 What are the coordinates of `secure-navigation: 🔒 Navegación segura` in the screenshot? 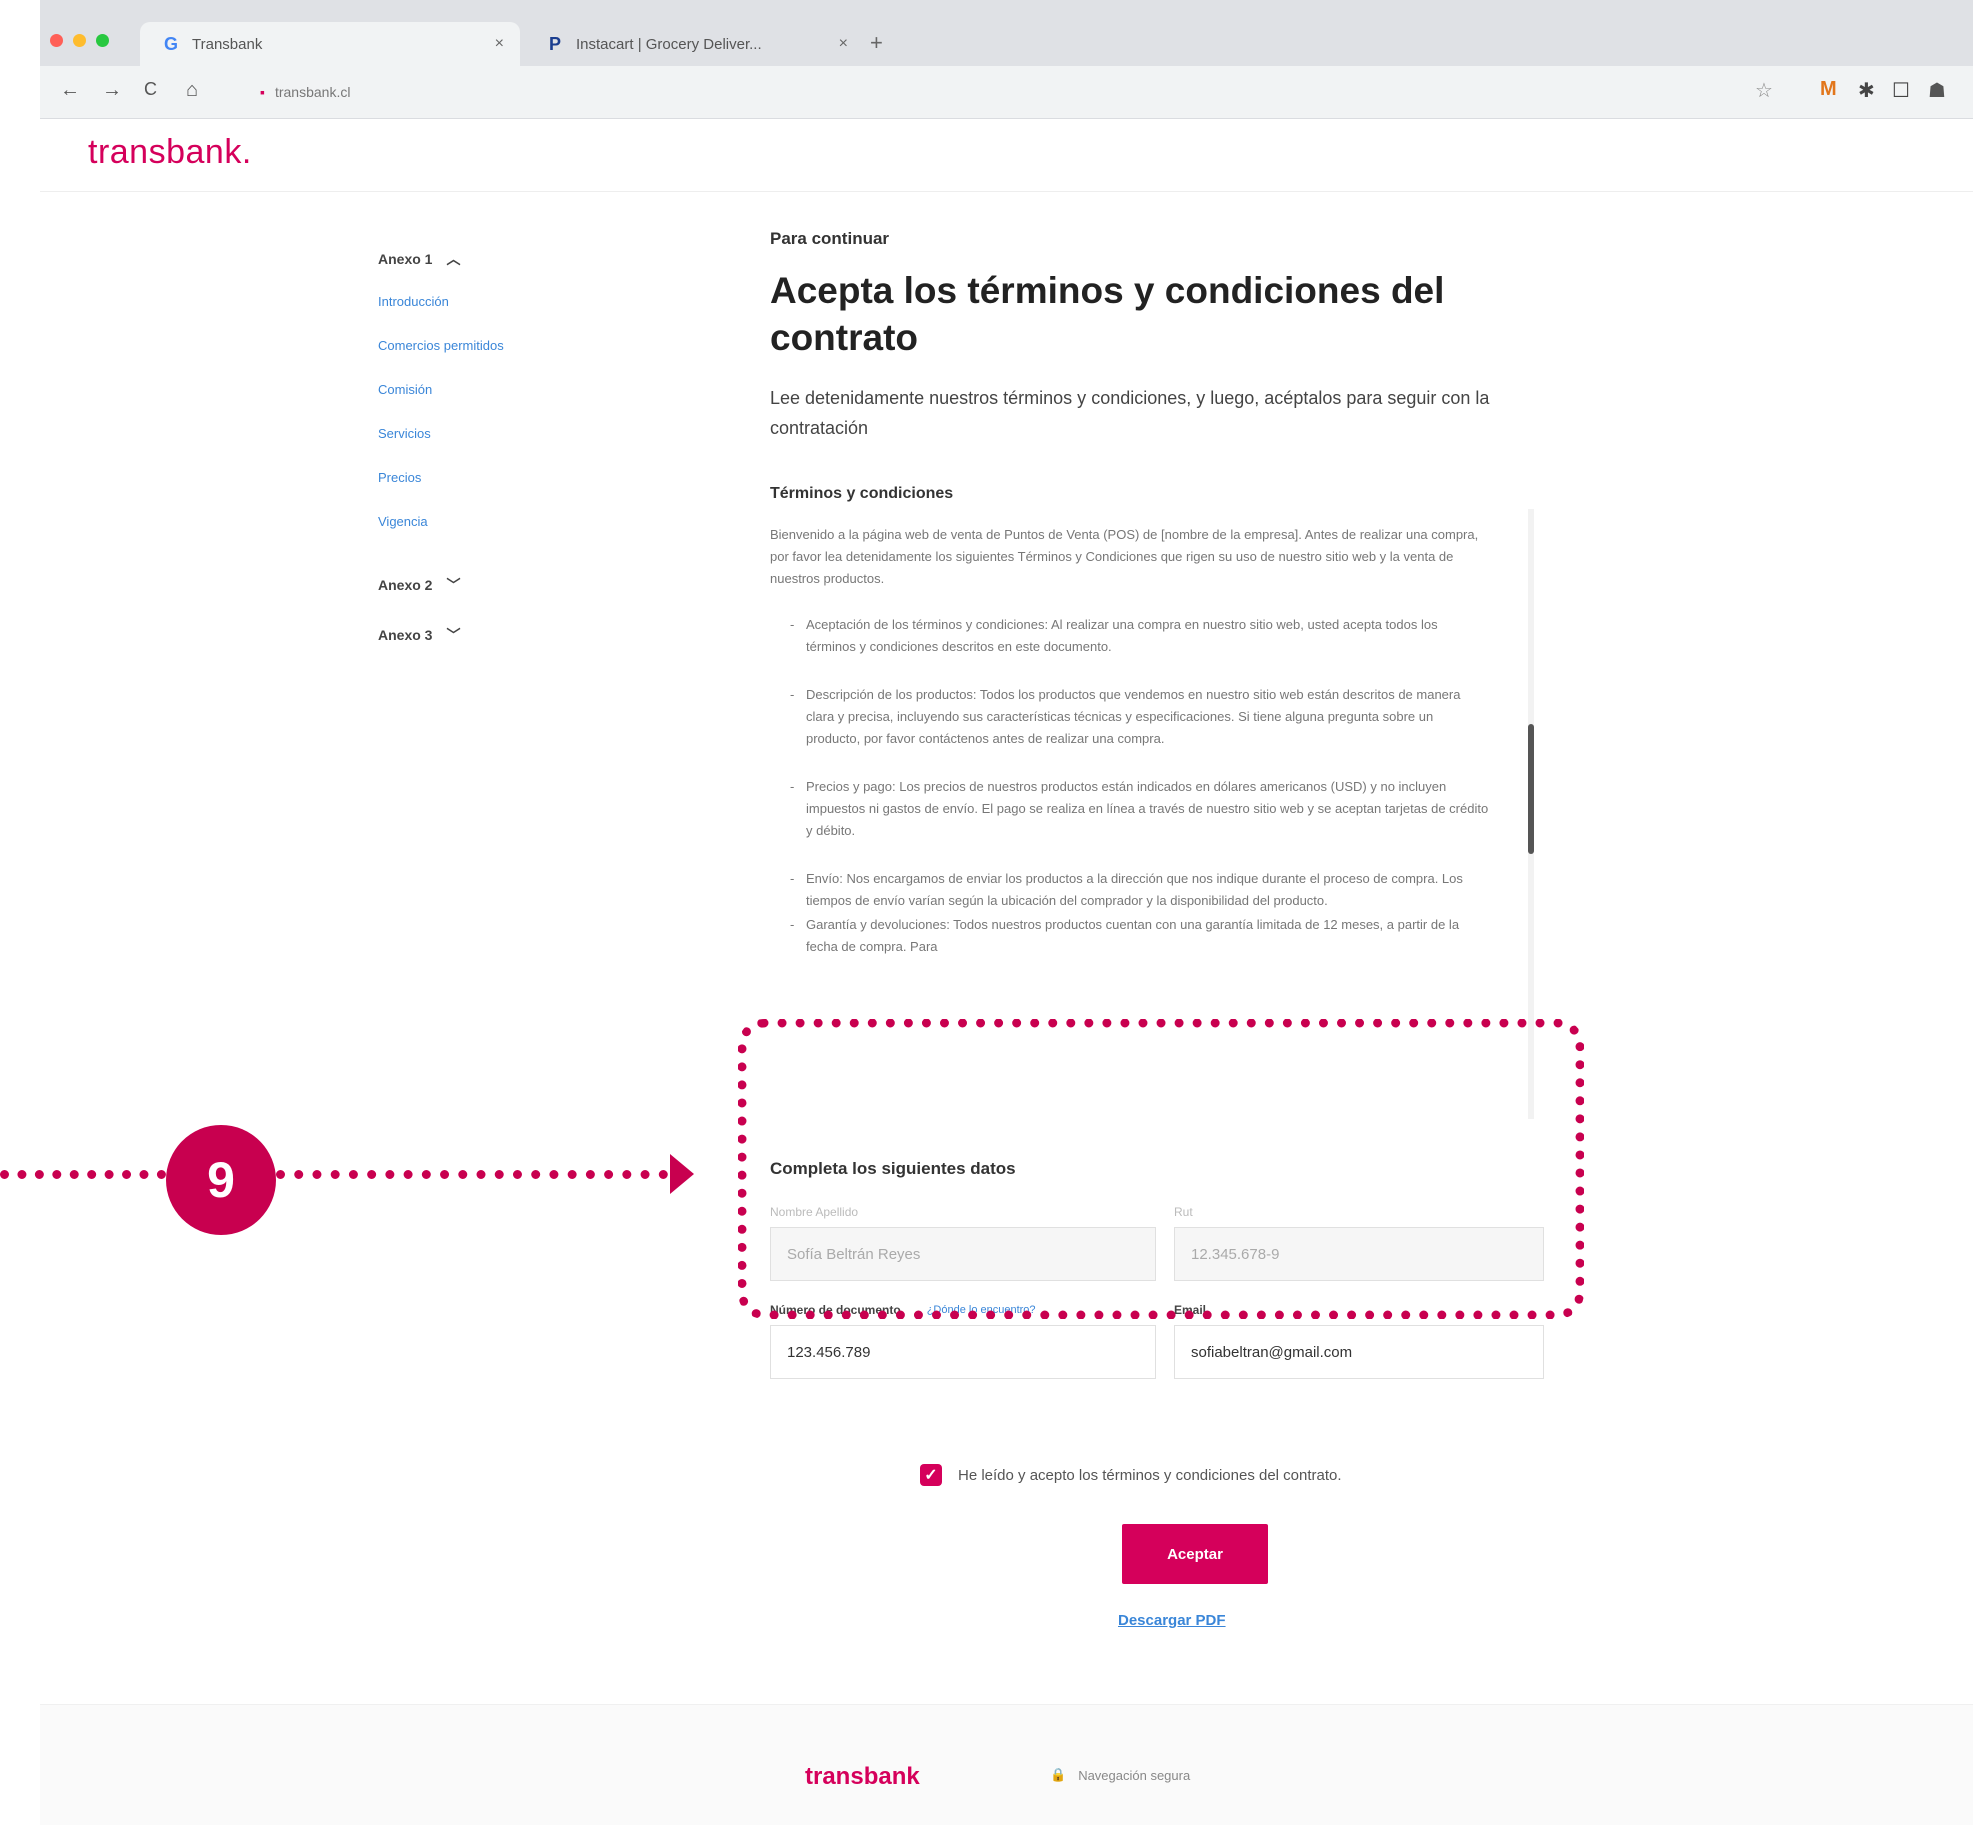 It's located at (1120, 1775).